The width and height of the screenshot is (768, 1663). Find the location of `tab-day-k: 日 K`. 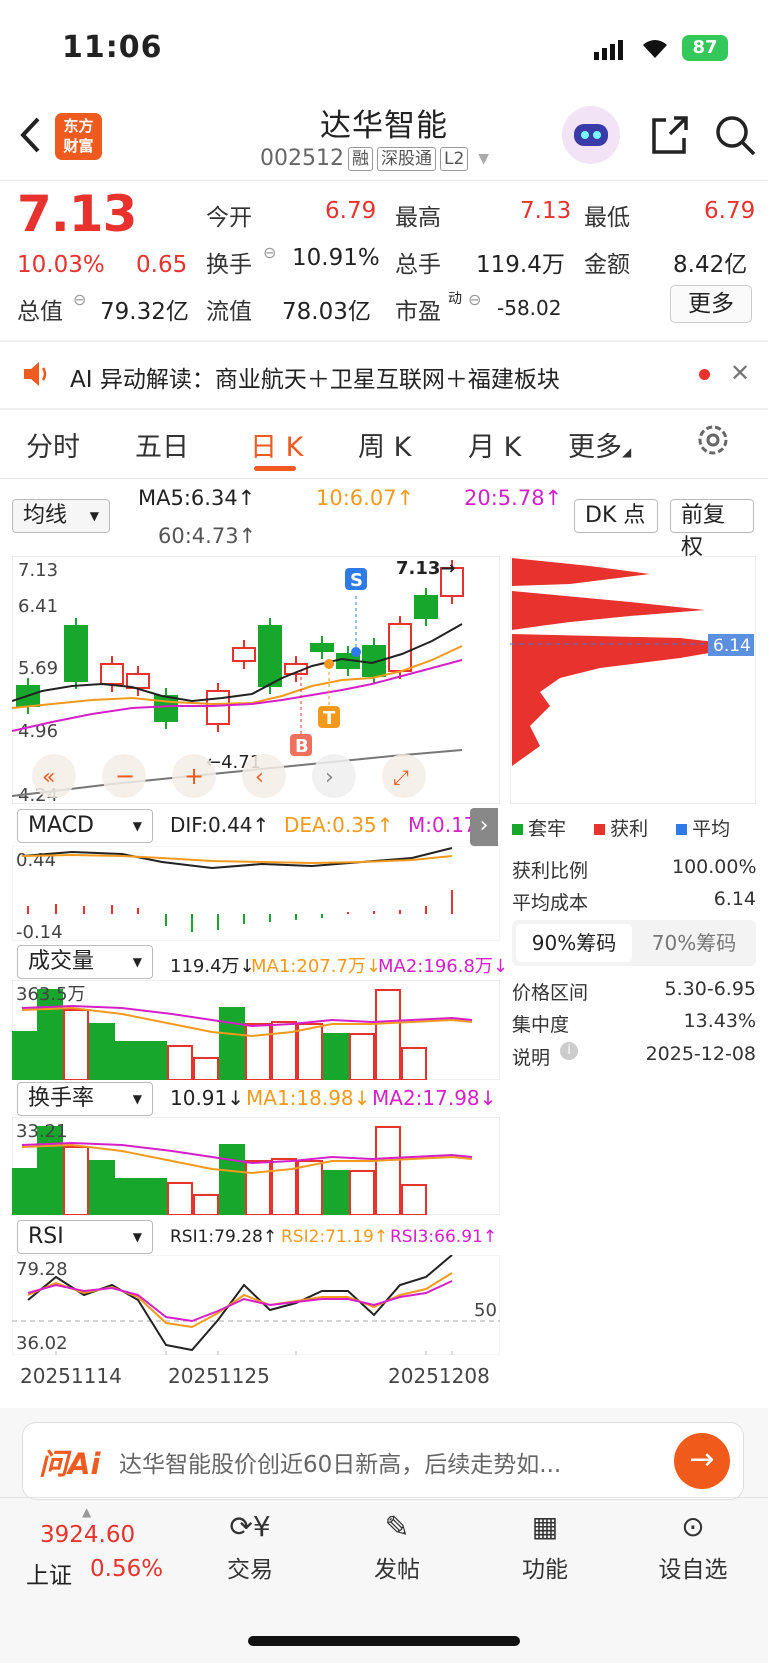

tab-day-k: 日 K is located at coordinates (276, 444).